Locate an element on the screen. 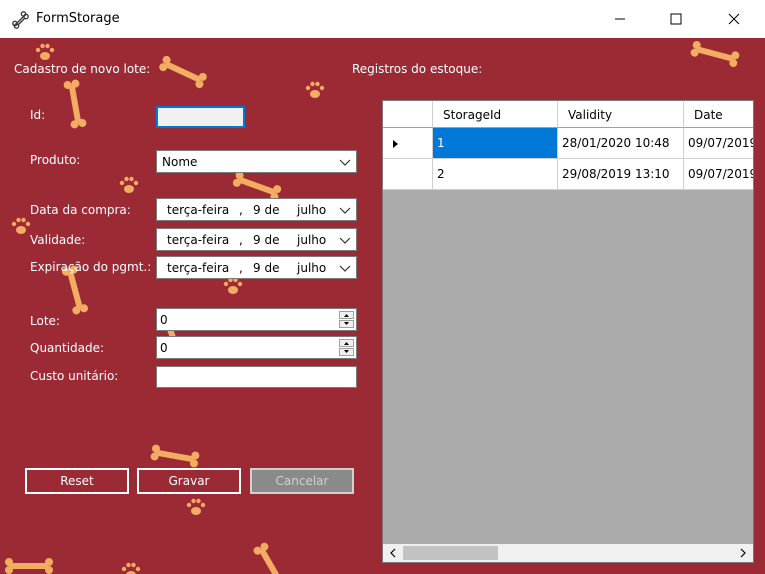 This screenshot has height=574, width=765. quantidade-stepper: 0 is located at coordinates (256, 347).